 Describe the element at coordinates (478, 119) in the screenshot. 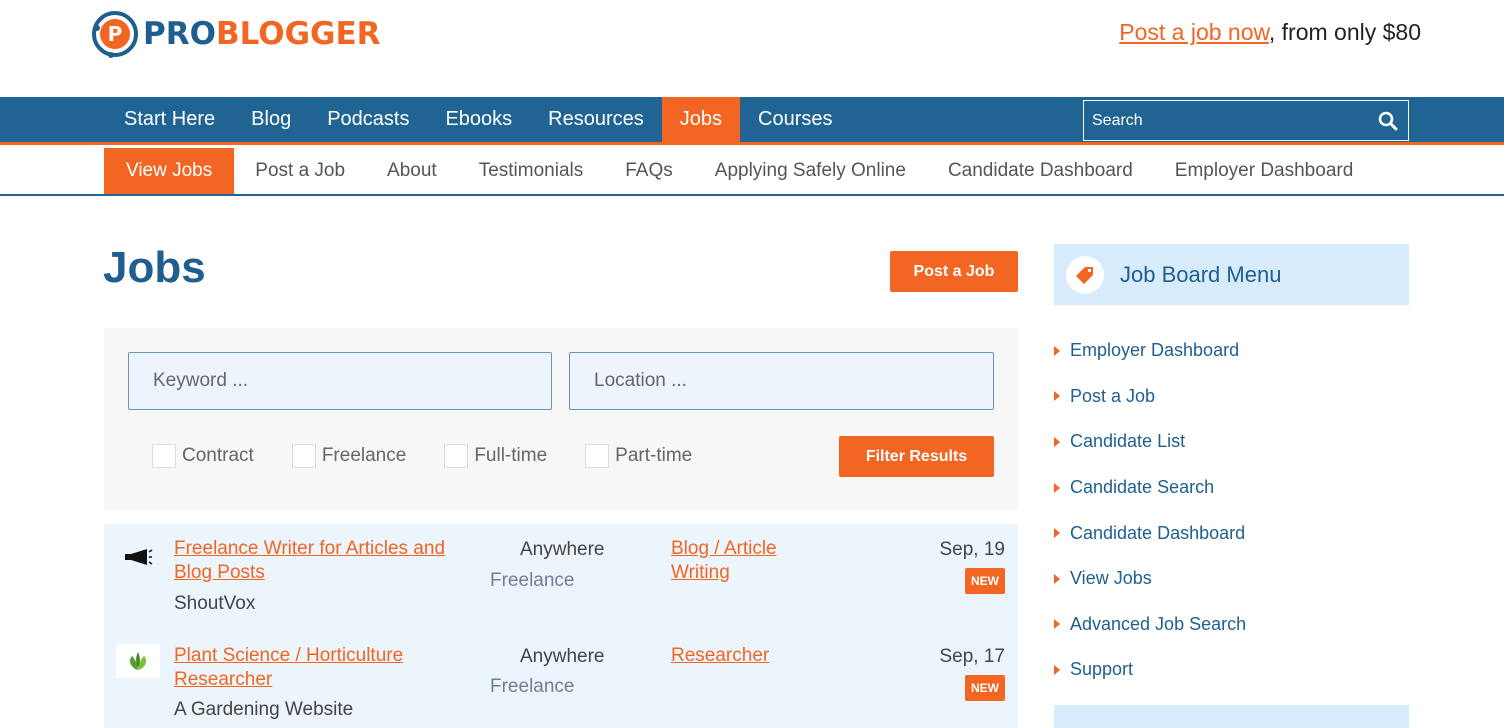

I see `nav-item-ebooks: Ebooks` at that location.